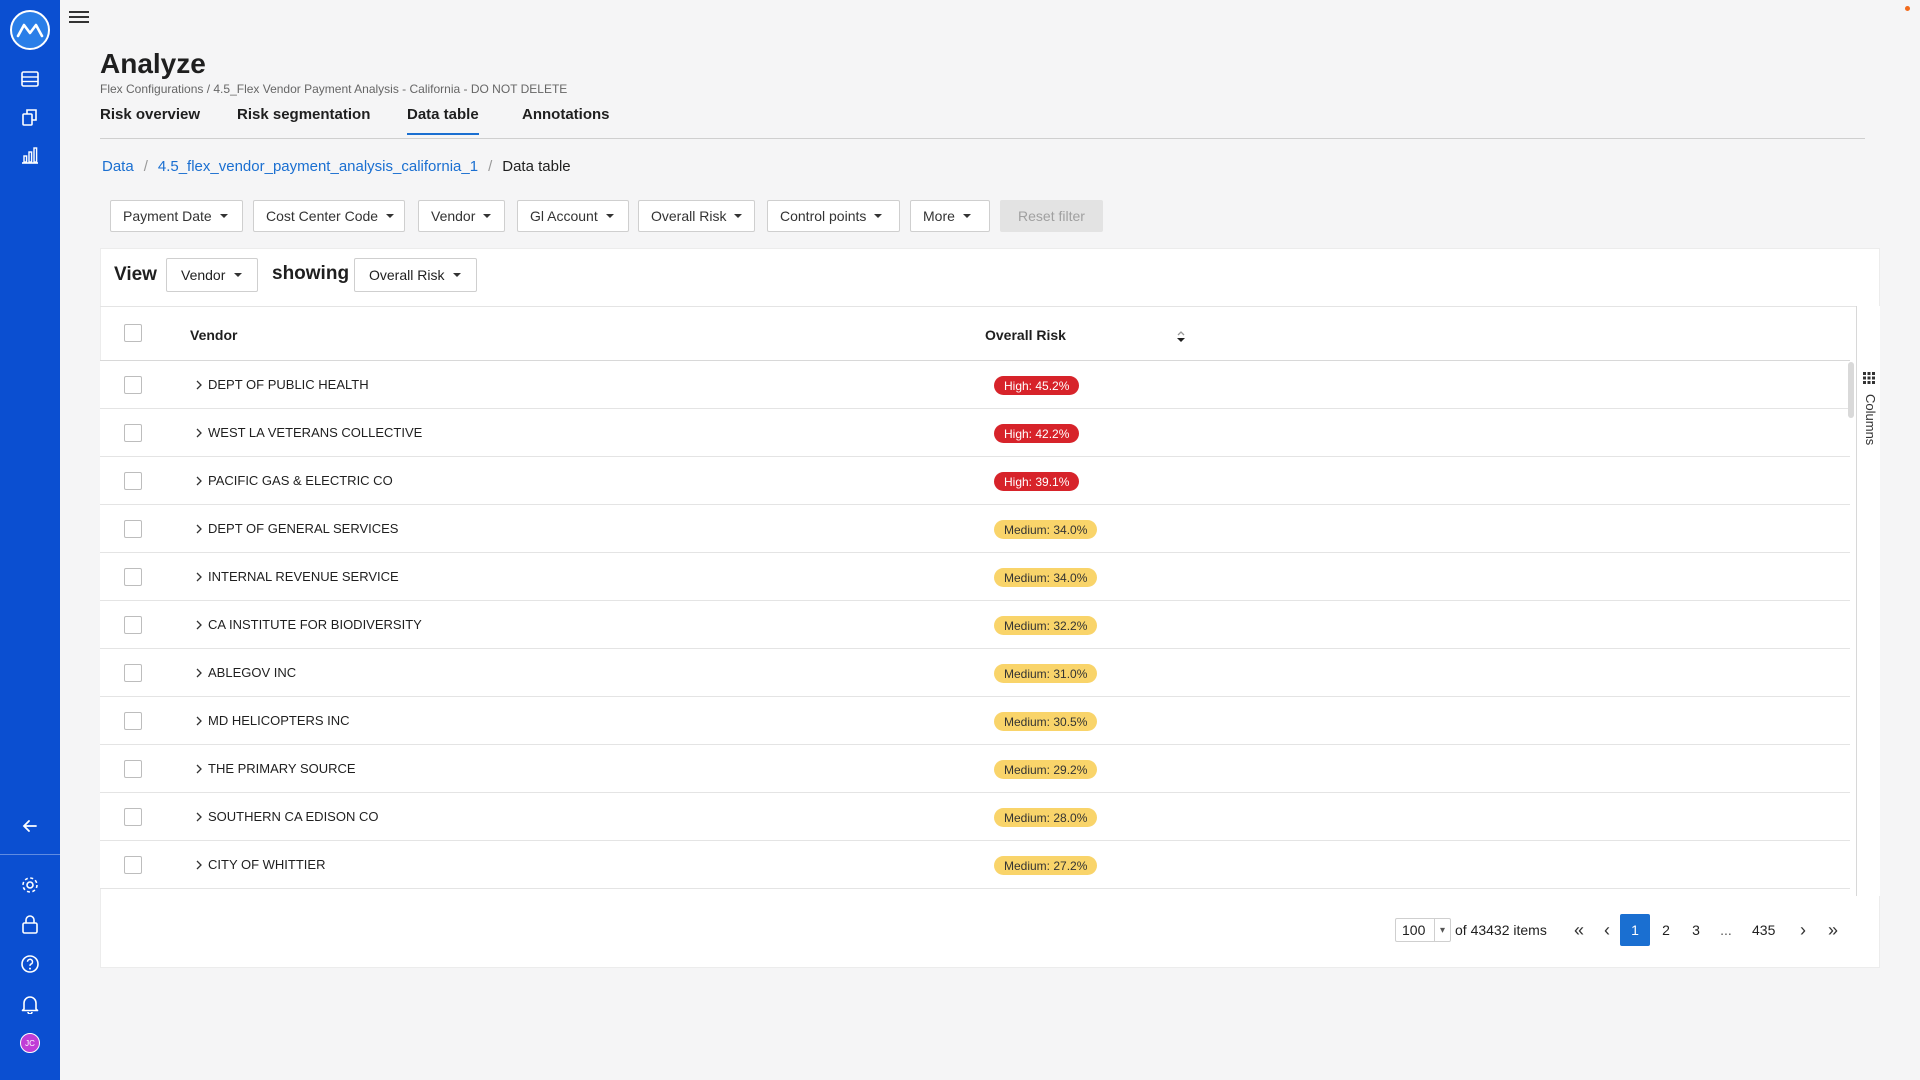  I want to click on vendor-name: THE PRIMARY SOURCE, so click(282, 768).